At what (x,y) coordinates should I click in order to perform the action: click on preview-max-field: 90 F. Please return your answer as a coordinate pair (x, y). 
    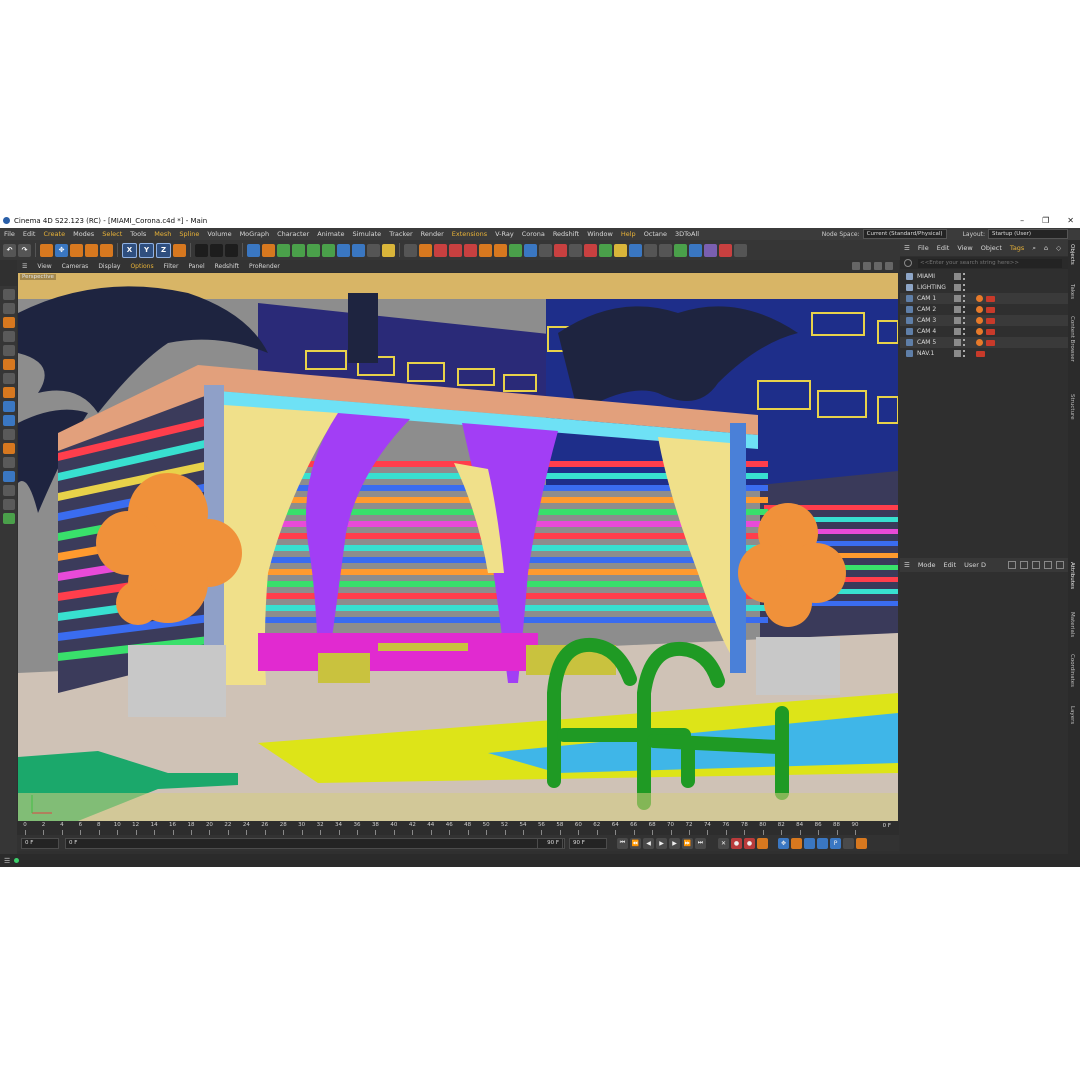
    Looking at the image, I should click on (550, 843).